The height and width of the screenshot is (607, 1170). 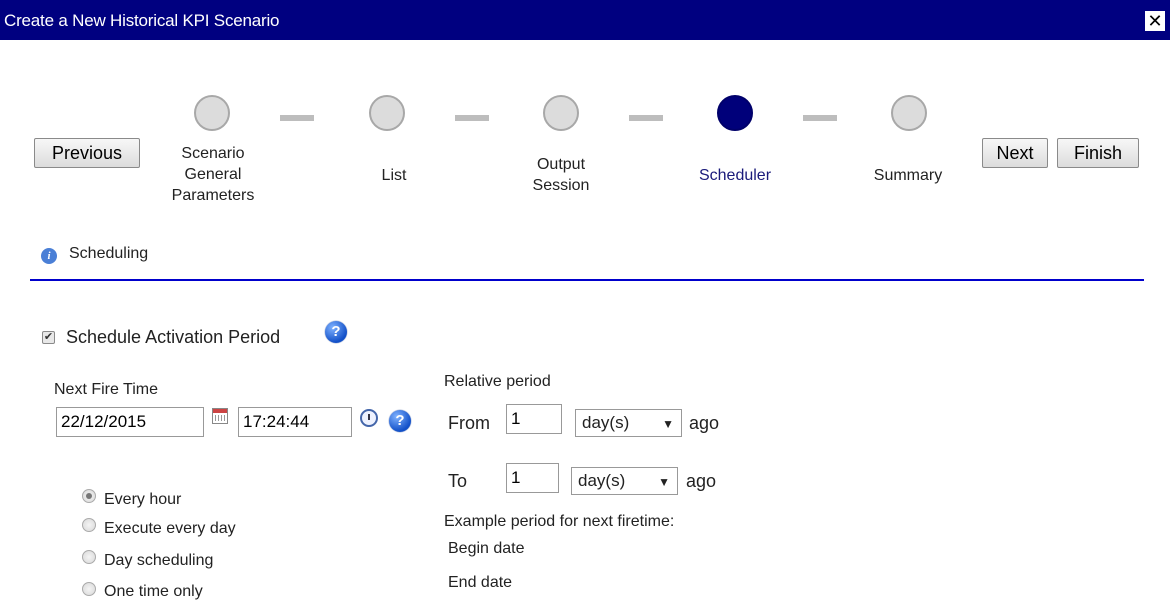 What do you see at coordinates (469, 423) in the screenshot?
I see `from-label: From` at bounding box center [469, 423].